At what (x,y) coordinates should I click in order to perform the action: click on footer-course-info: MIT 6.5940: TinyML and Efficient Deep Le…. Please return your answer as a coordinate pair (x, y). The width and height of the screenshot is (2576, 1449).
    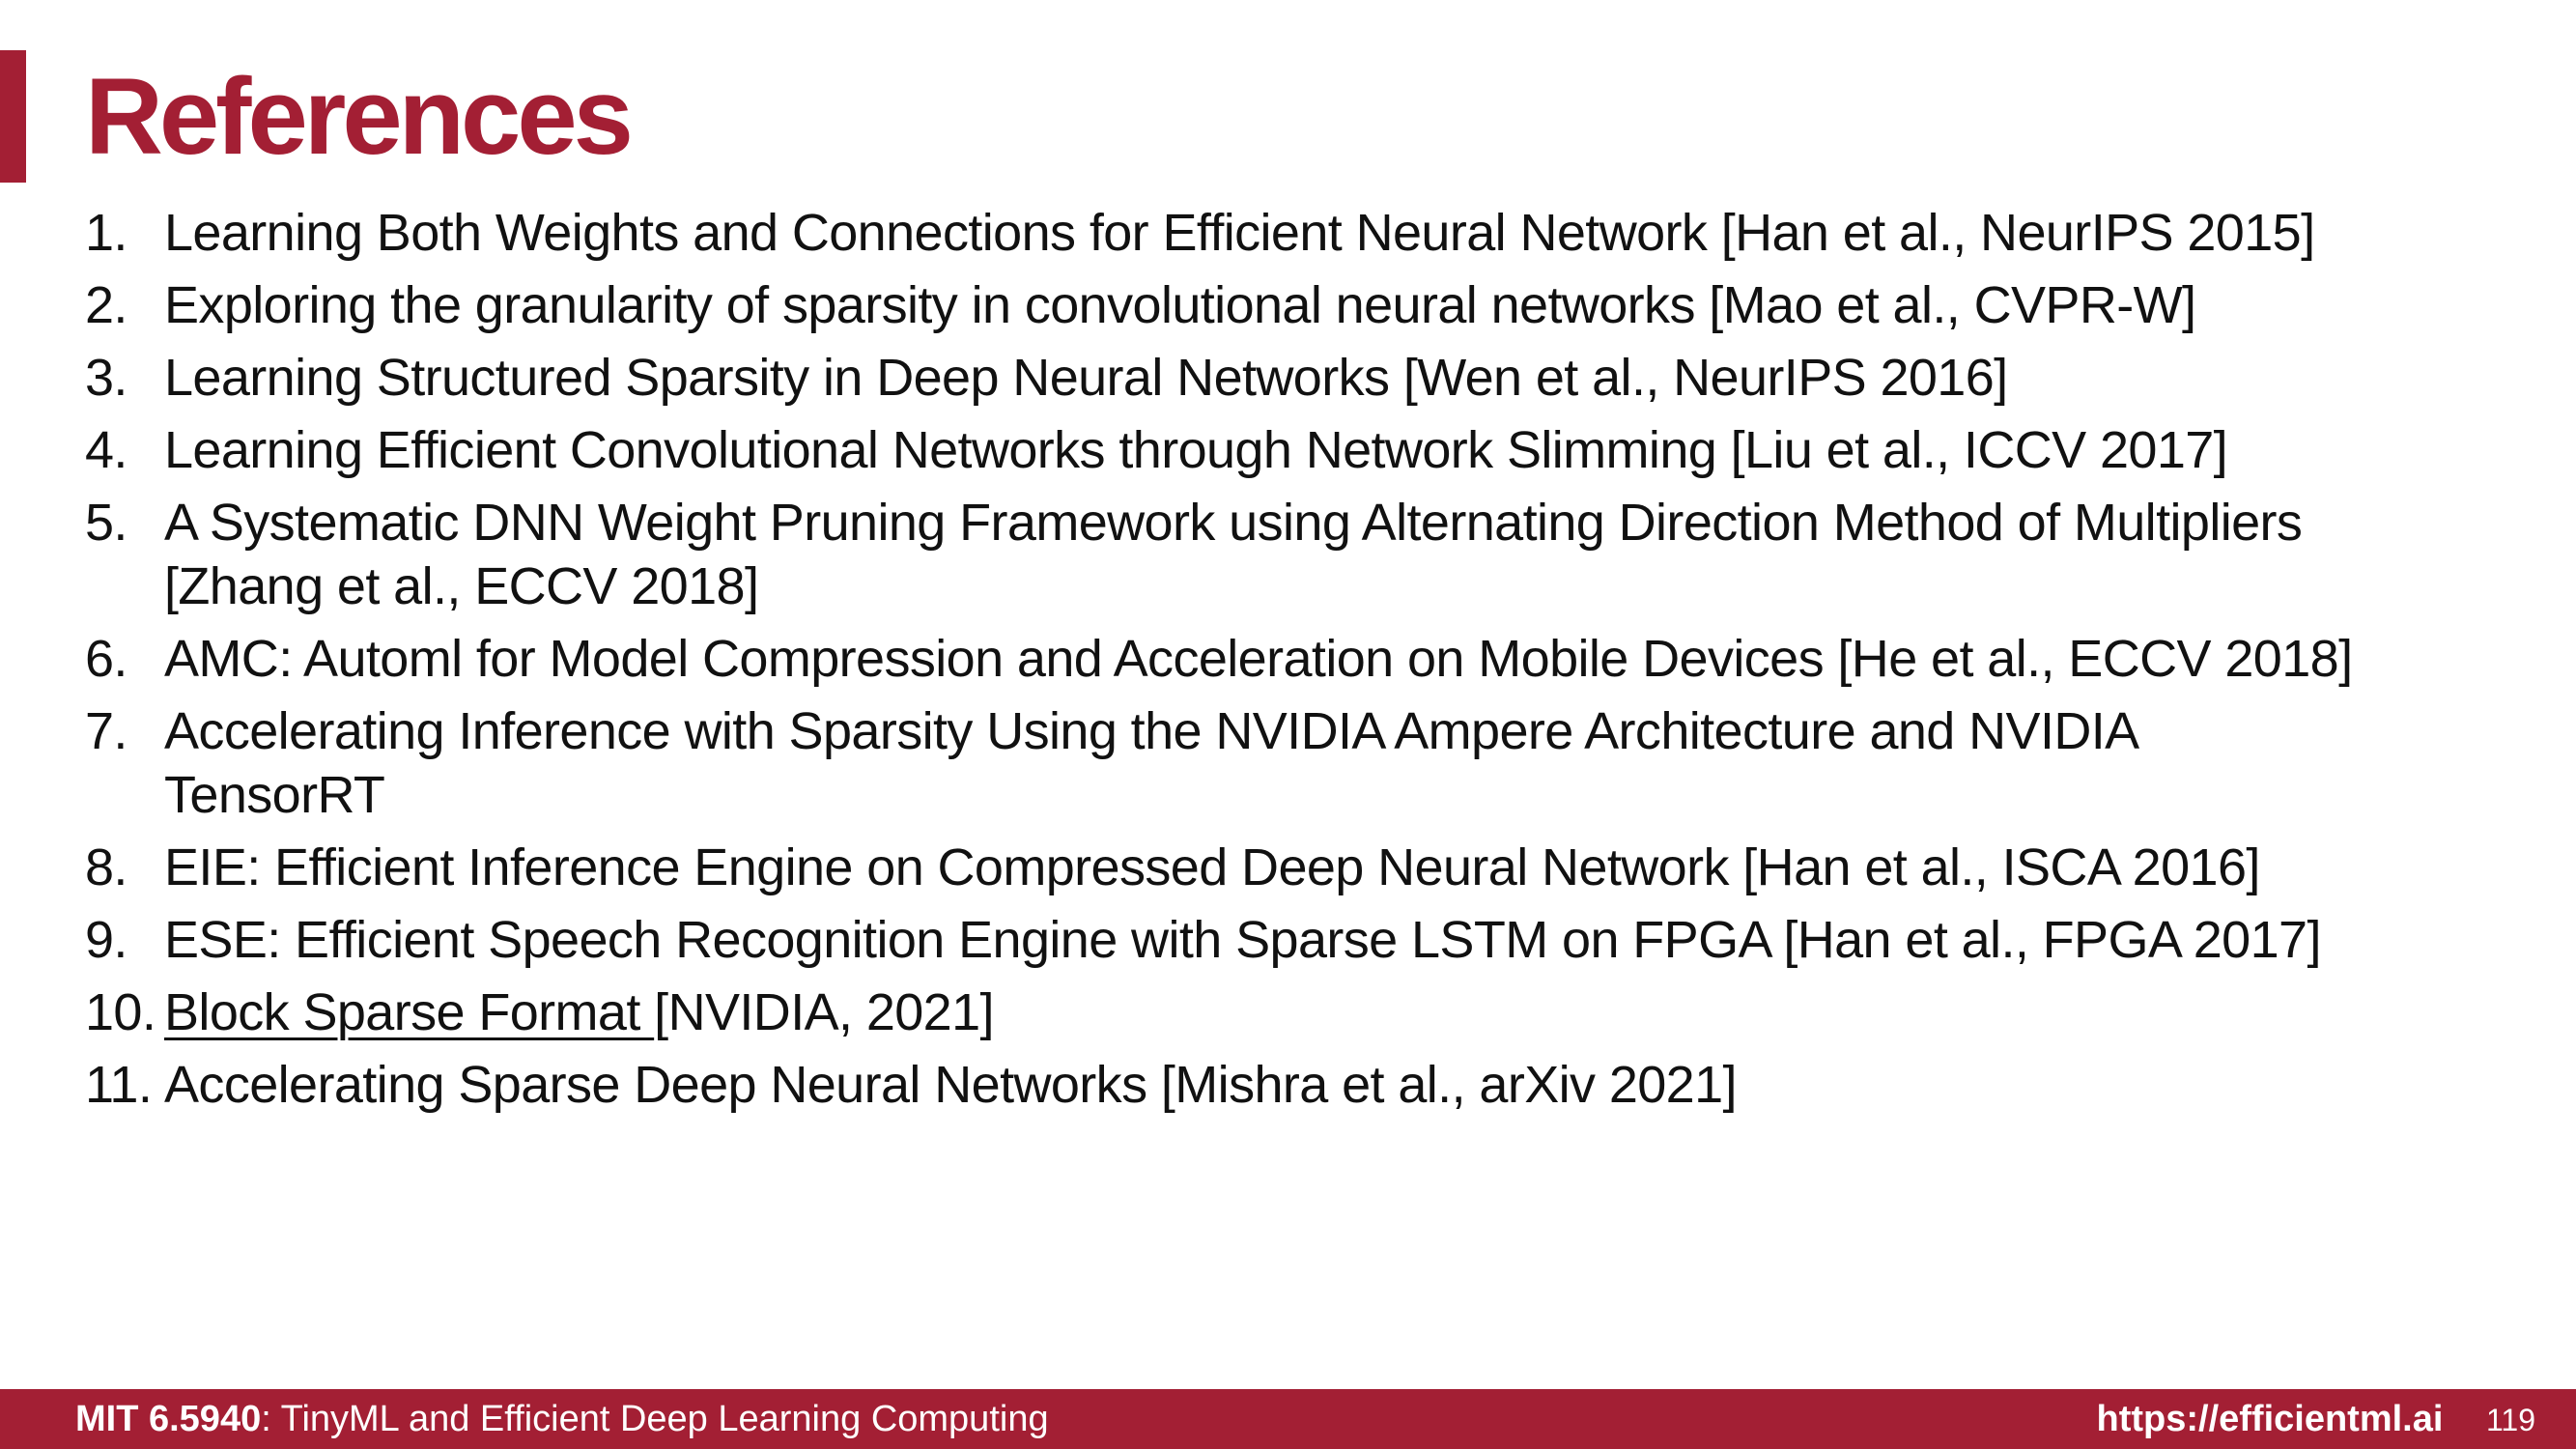
    Looking at the image, I should click on (562, 1419).